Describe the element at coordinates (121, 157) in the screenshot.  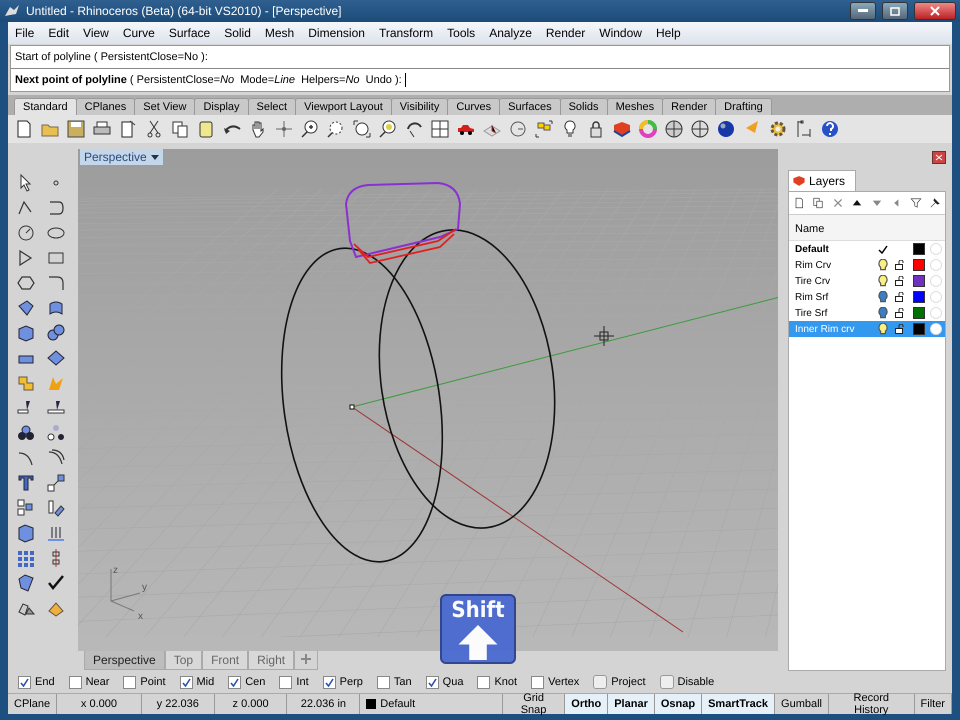
I see `viewport-title-tab: Perspective` at that location.